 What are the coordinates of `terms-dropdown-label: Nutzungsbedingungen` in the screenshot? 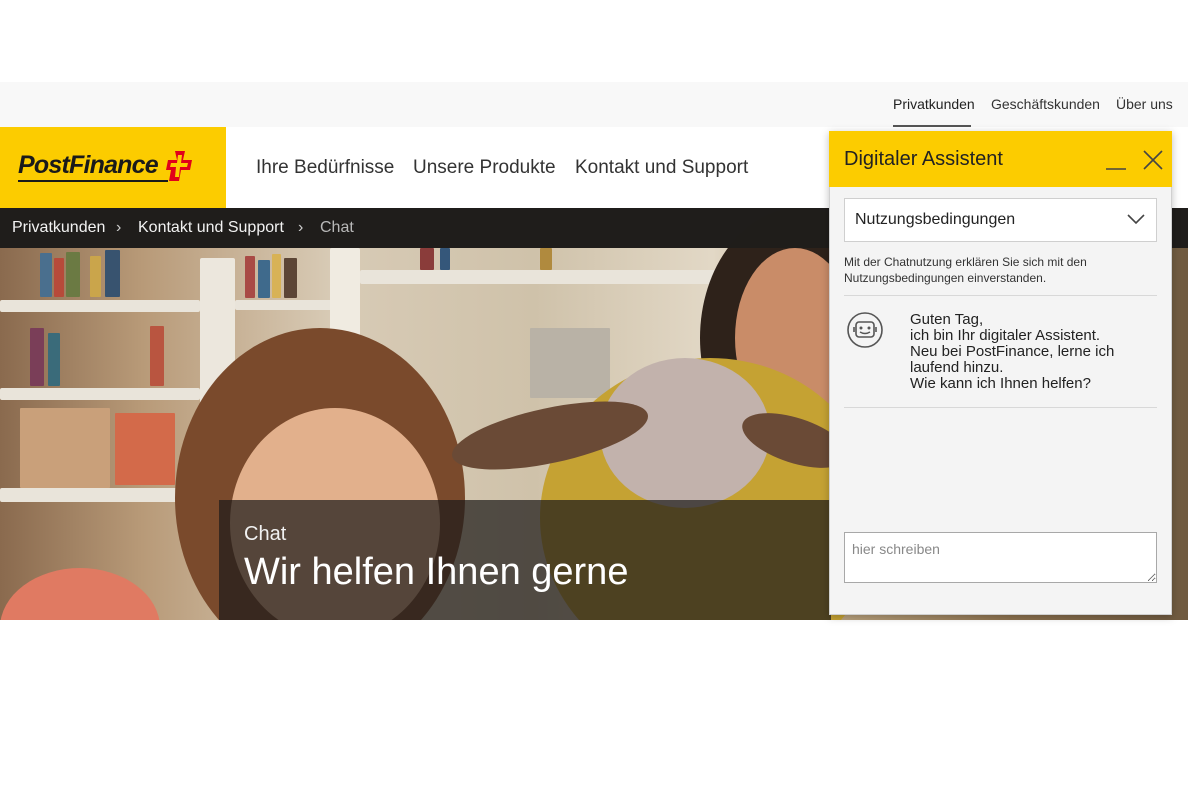 It's located at (935, 219).